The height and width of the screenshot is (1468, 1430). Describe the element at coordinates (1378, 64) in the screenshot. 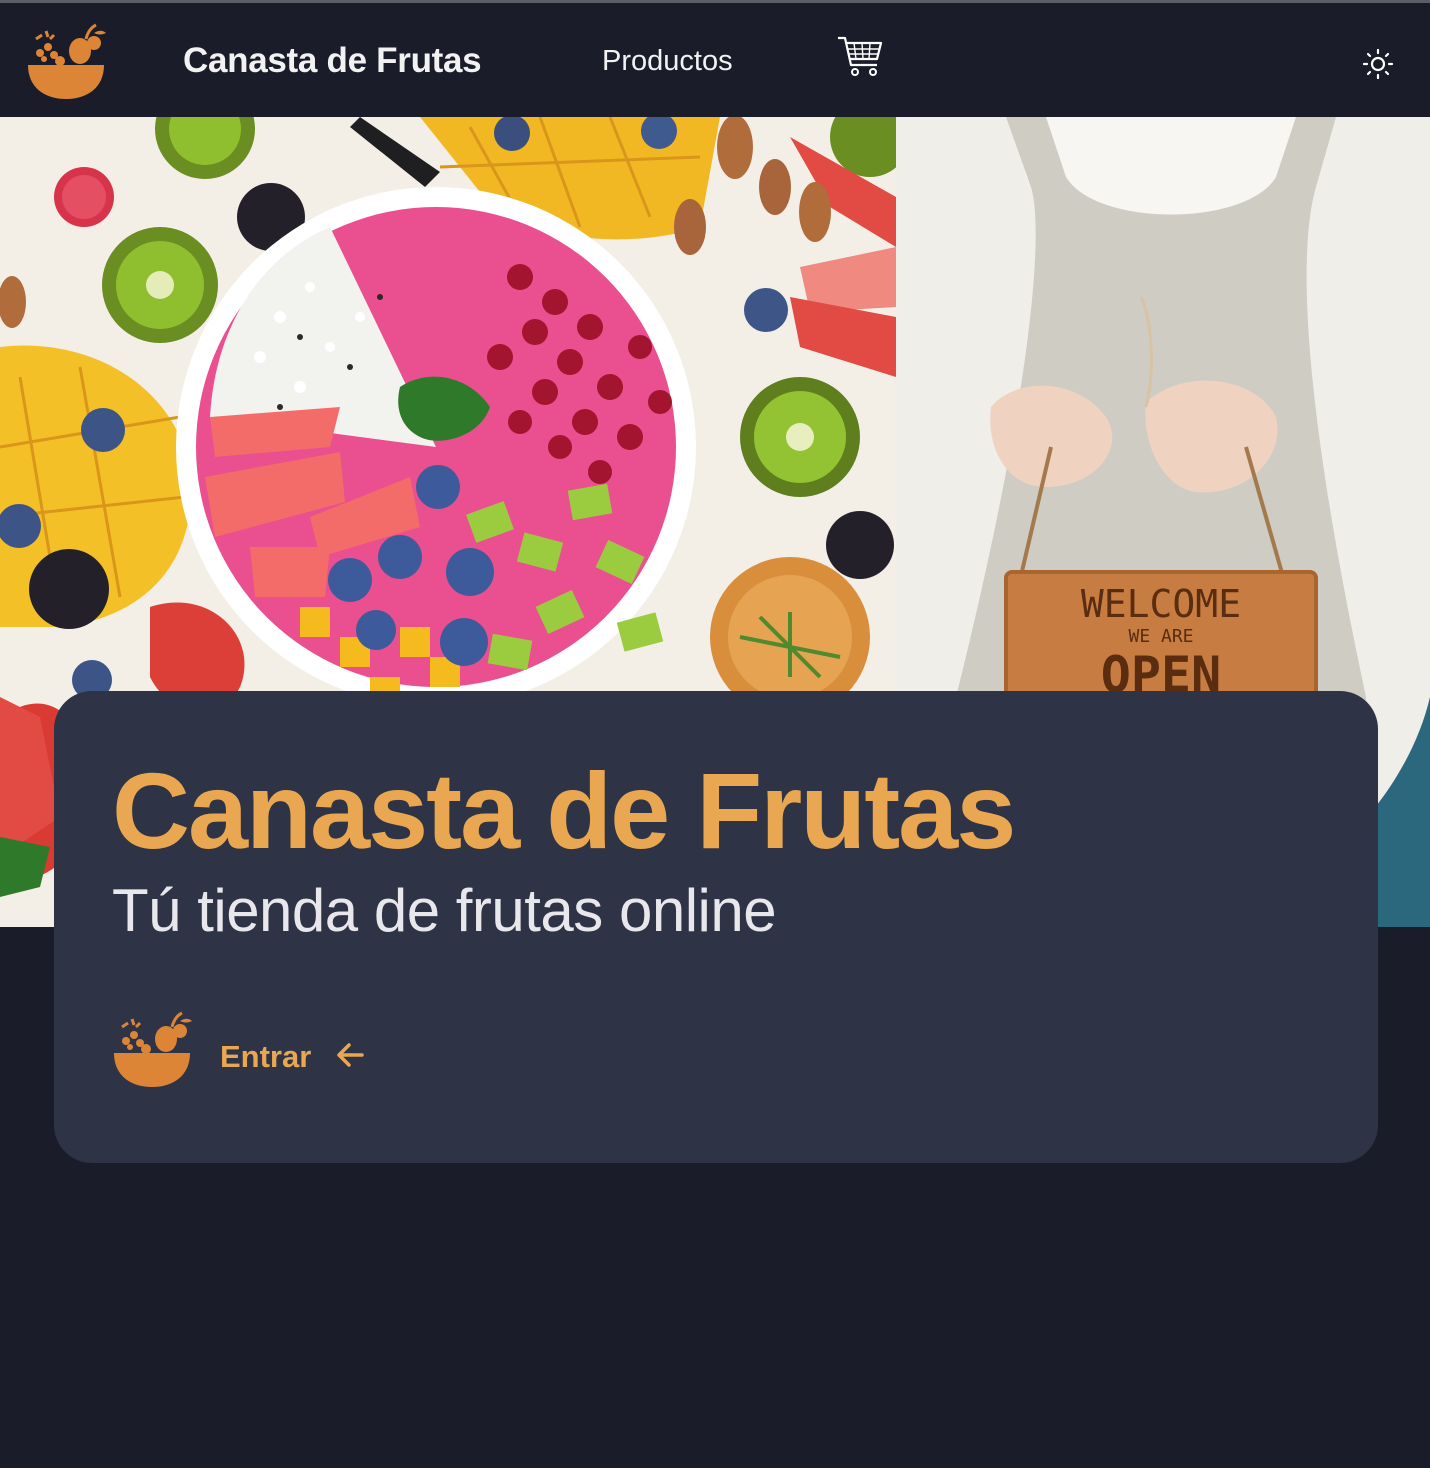

I see `sun-icon` at that location.